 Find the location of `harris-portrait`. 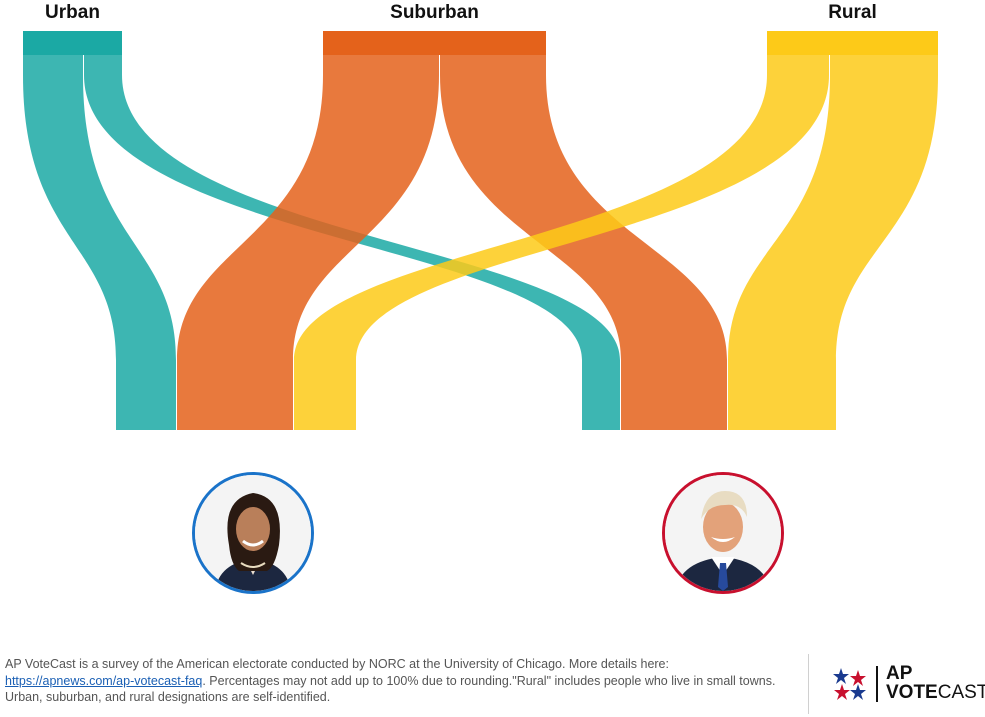

harris-portrait is located at coordinates (253, 533).